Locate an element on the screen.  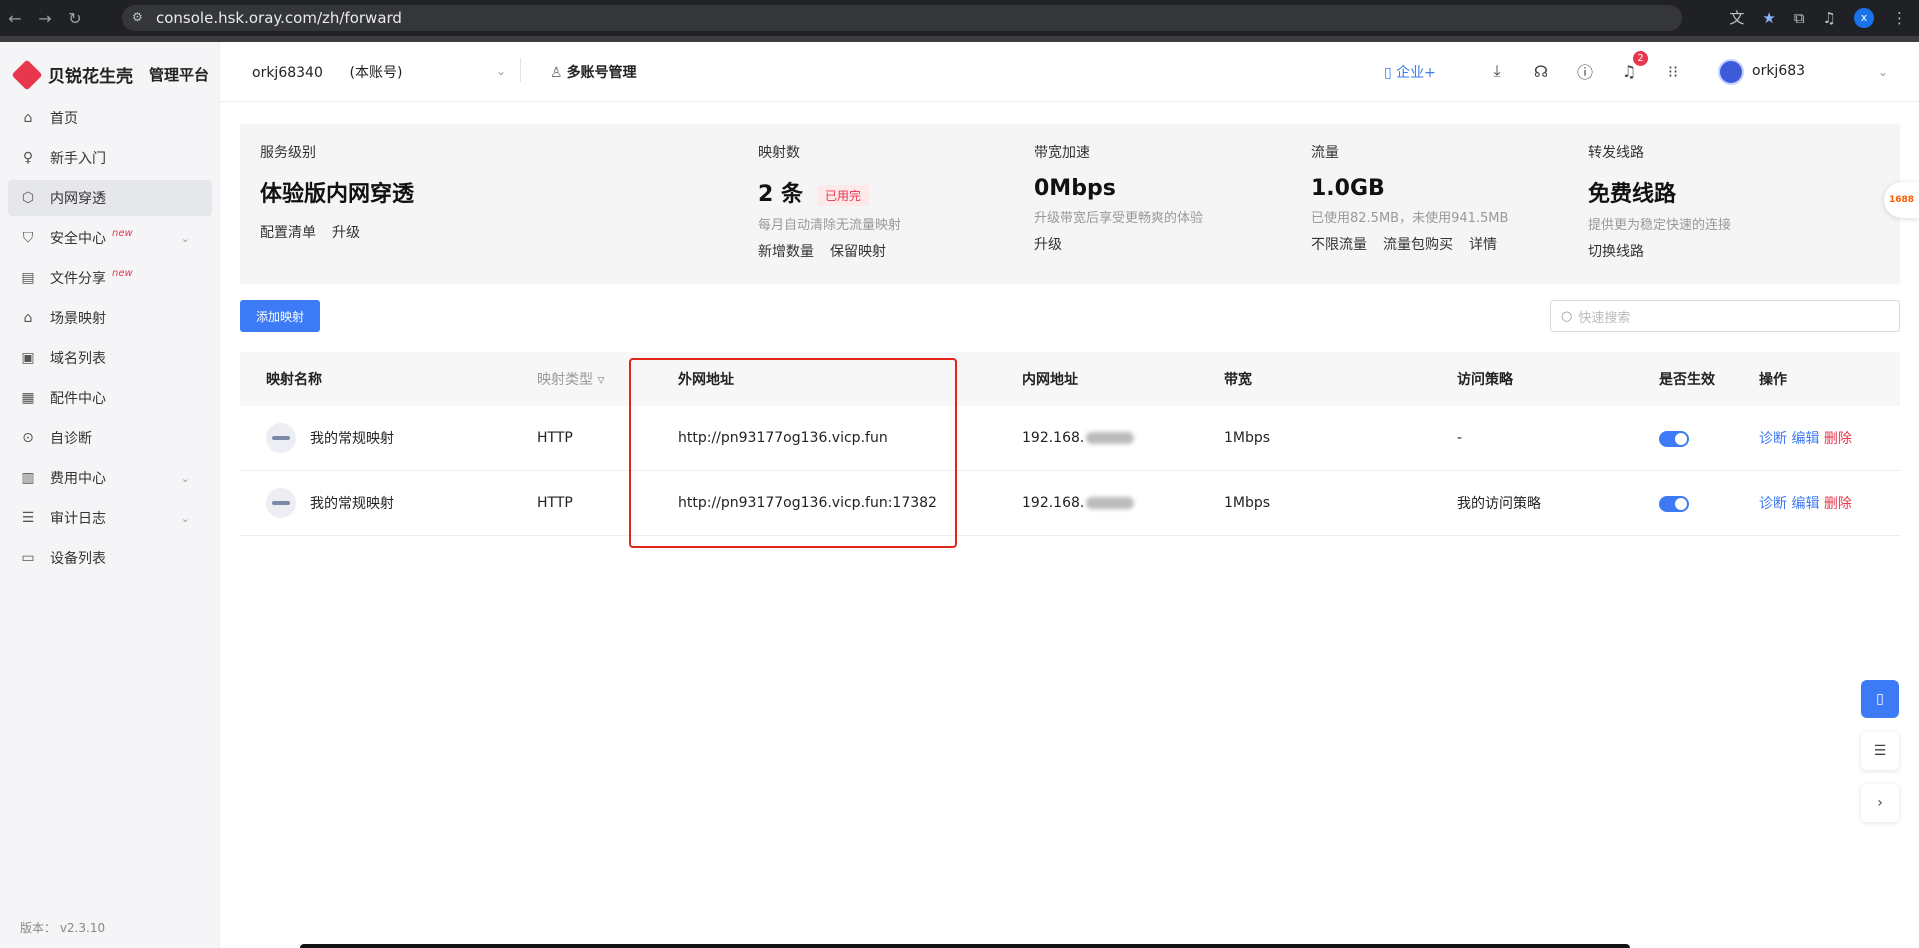
brand-subtitle: 管理平台 is located at coordinates (179, 75).